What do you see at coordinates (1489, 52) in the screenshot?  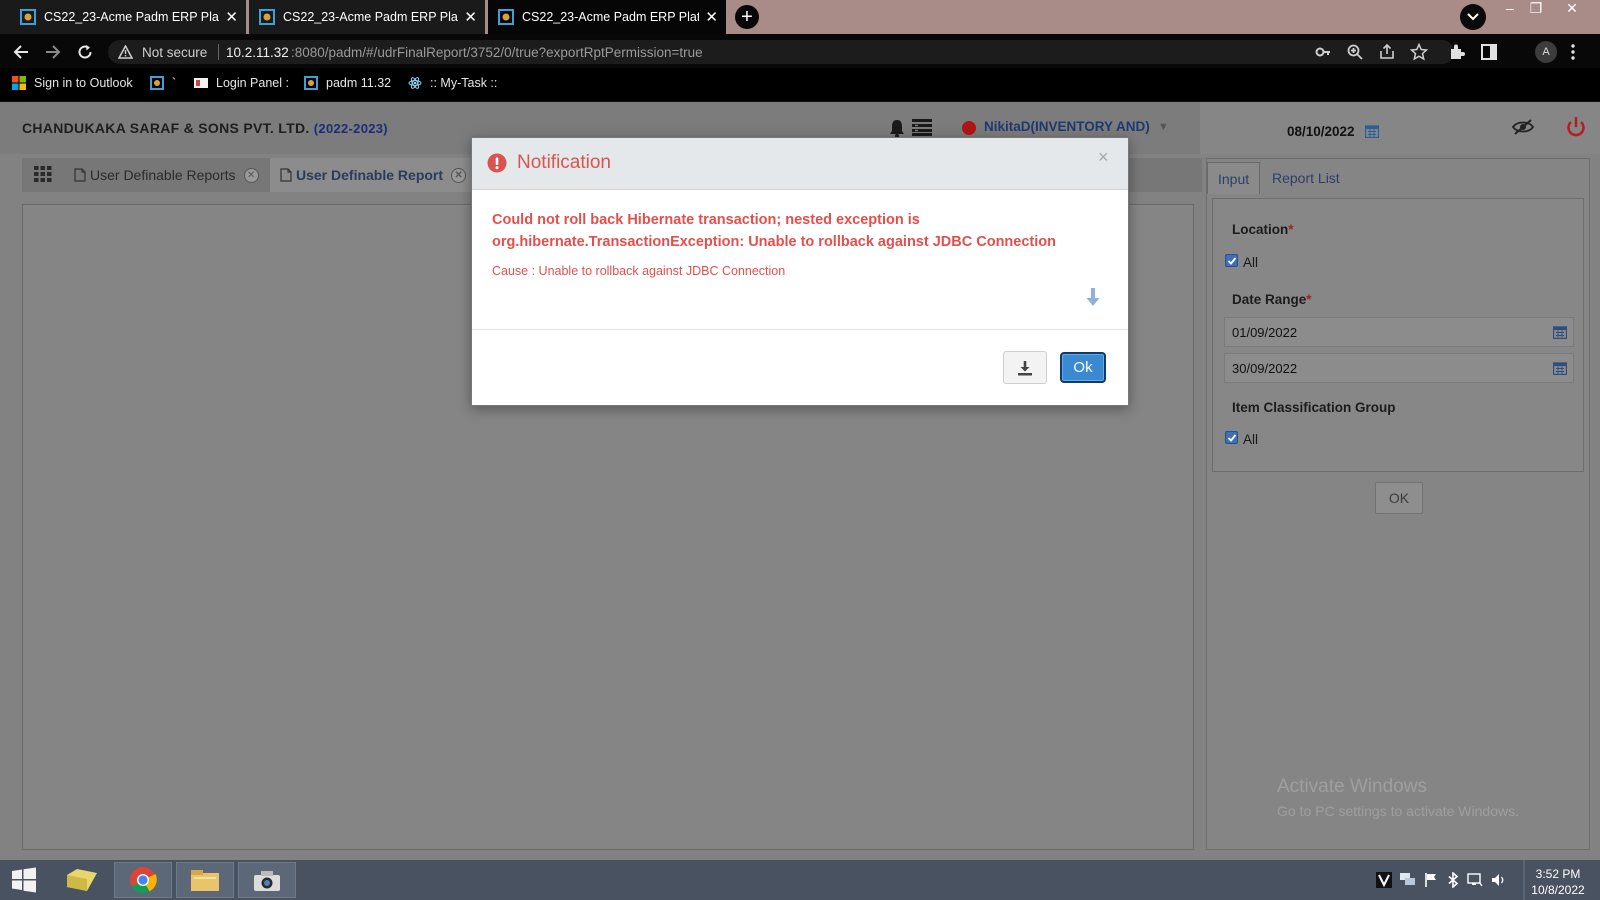 I see `side-panel-icon` at bounding box center [1489, 52].